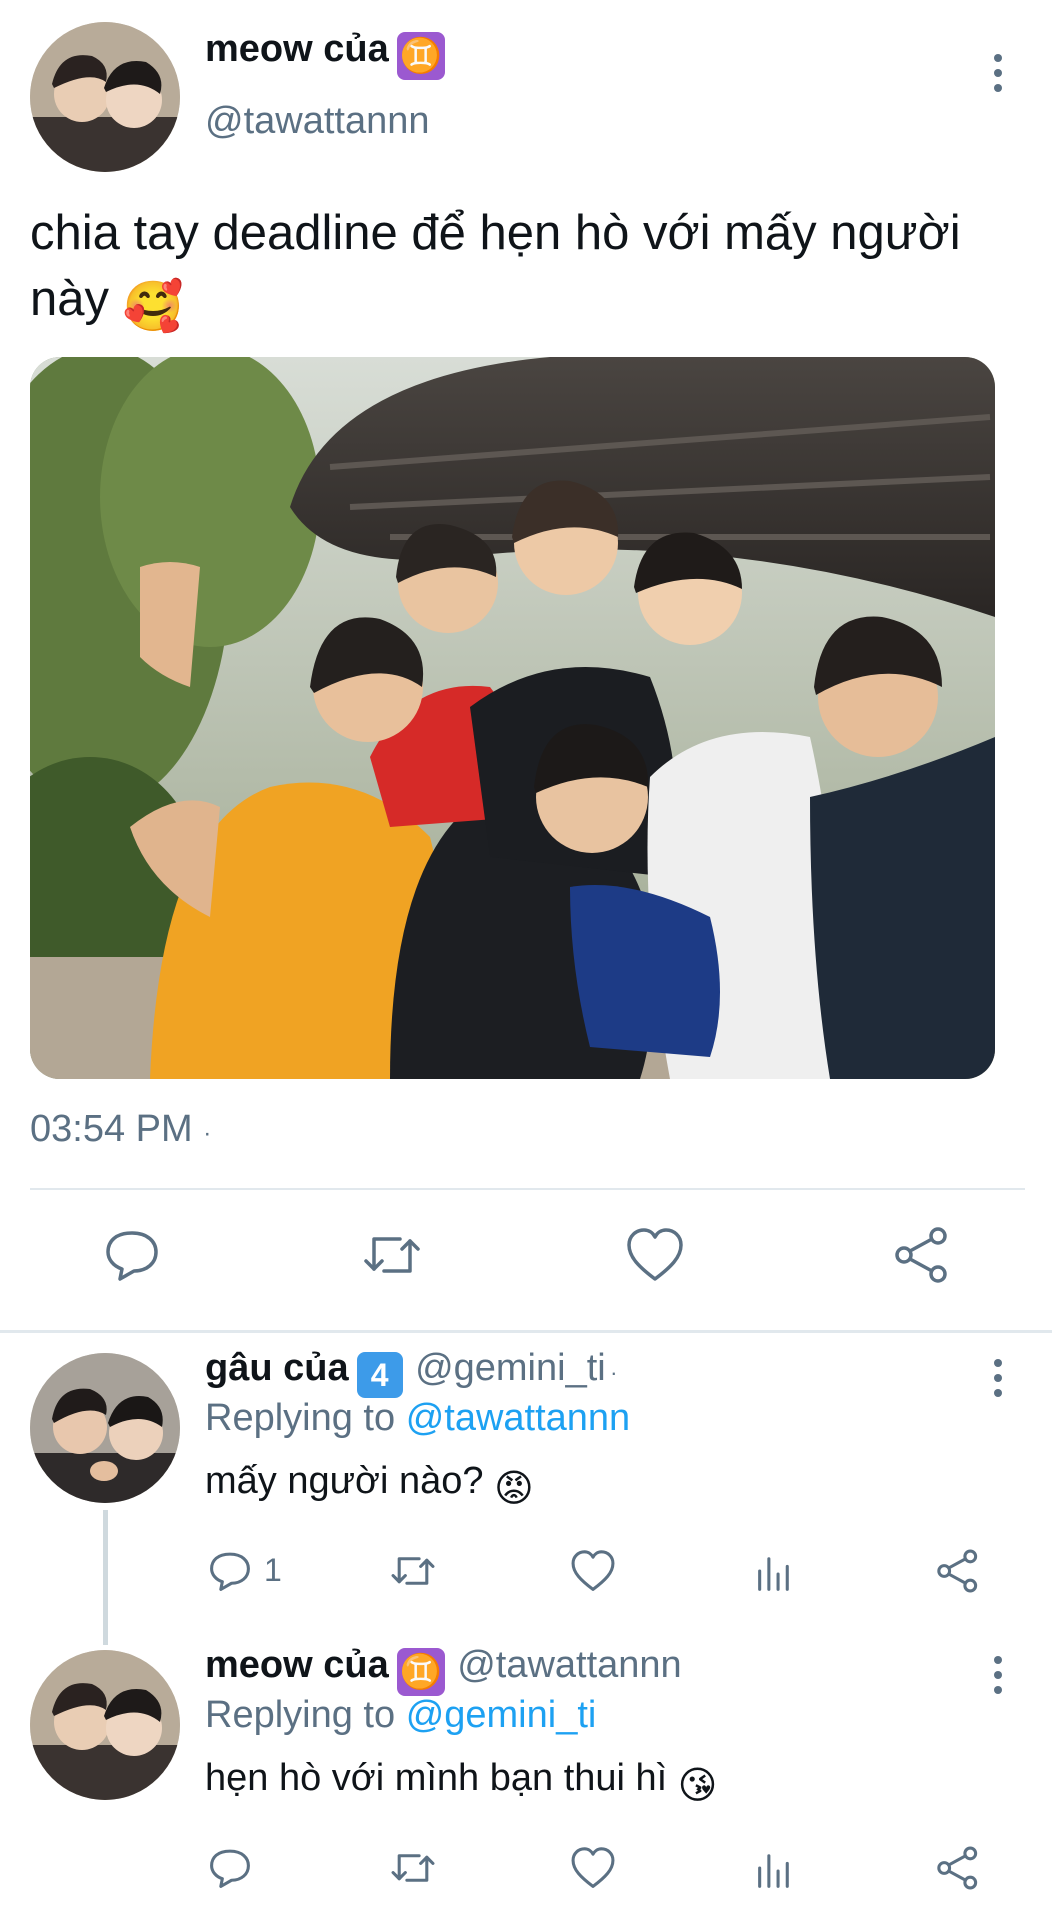 The height and width of the screenshot is (1920, 1052). I want to click on display-name: meow của ♊, so click(325, 54).